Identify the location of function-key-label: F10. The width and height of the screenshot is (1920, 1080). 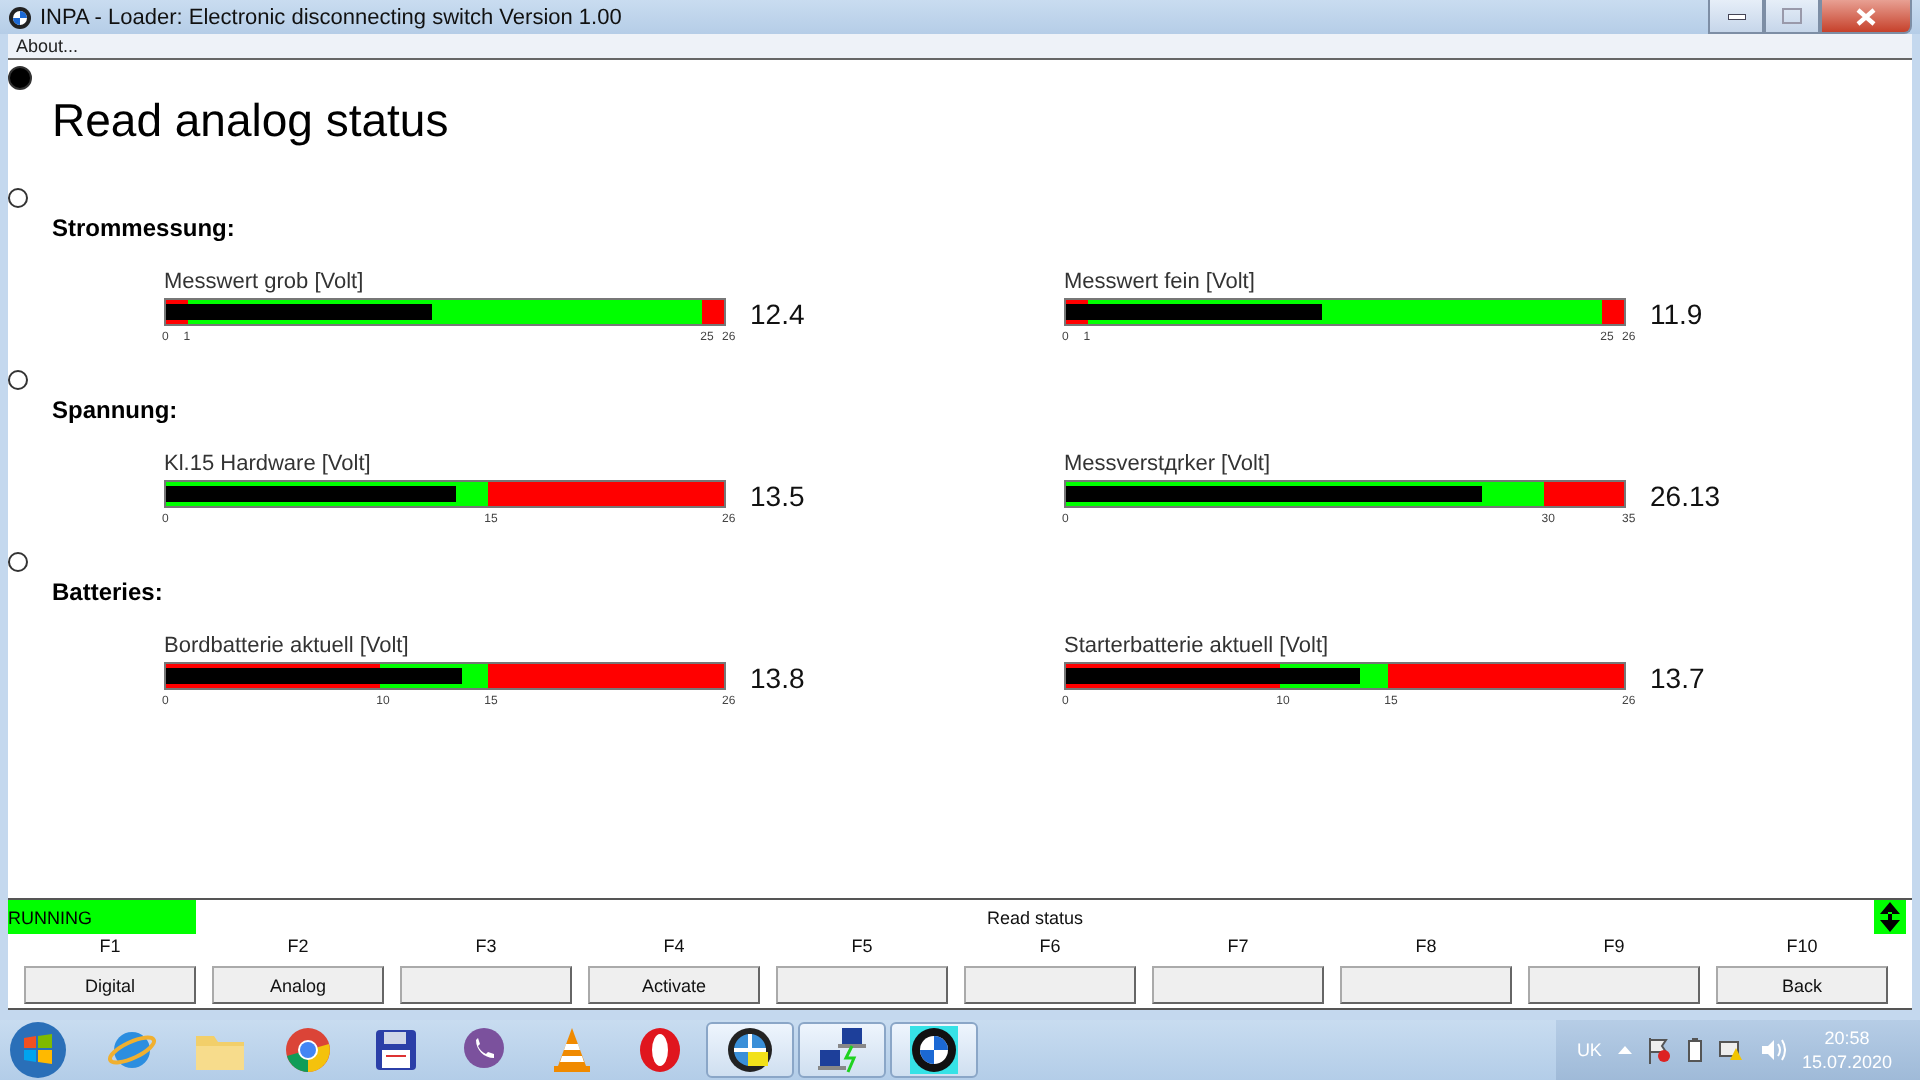
(1802, 947).